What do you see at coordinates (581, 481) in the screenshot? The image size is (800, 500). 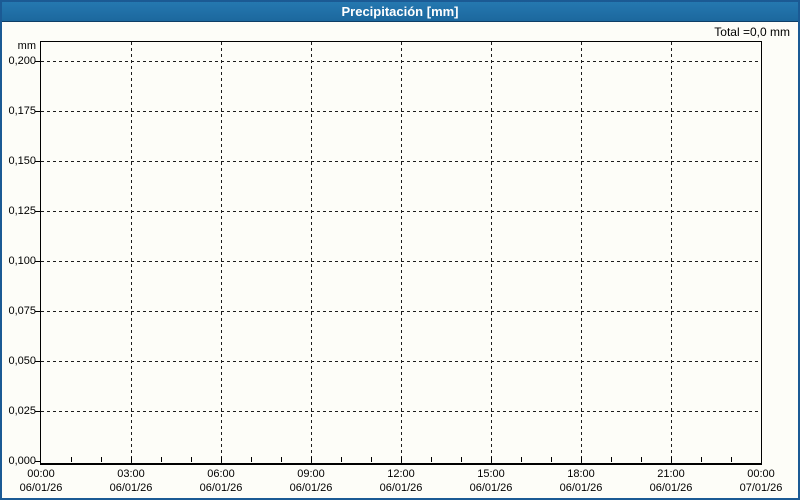 I see `x-tick-label: 18:00 06/01/26` at bounding box center [581, 481].